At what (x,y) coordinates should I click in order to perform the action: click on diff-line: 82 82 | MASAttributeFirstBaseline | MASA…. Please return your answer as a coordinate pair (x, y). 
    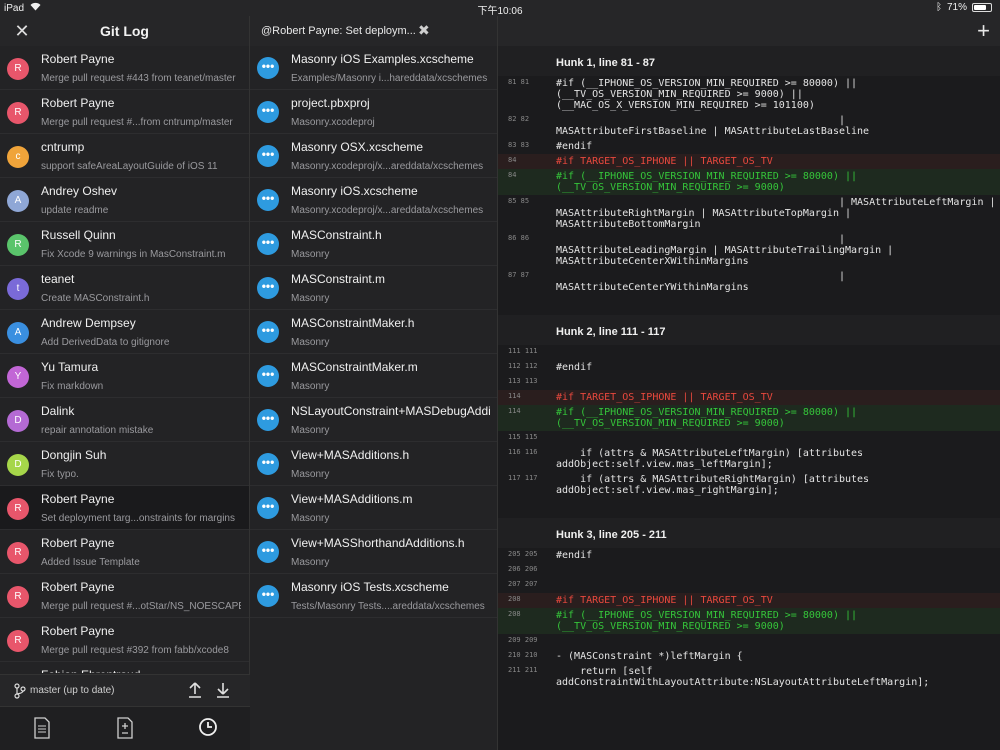
    Looking at the image, I should click on (749, 126).